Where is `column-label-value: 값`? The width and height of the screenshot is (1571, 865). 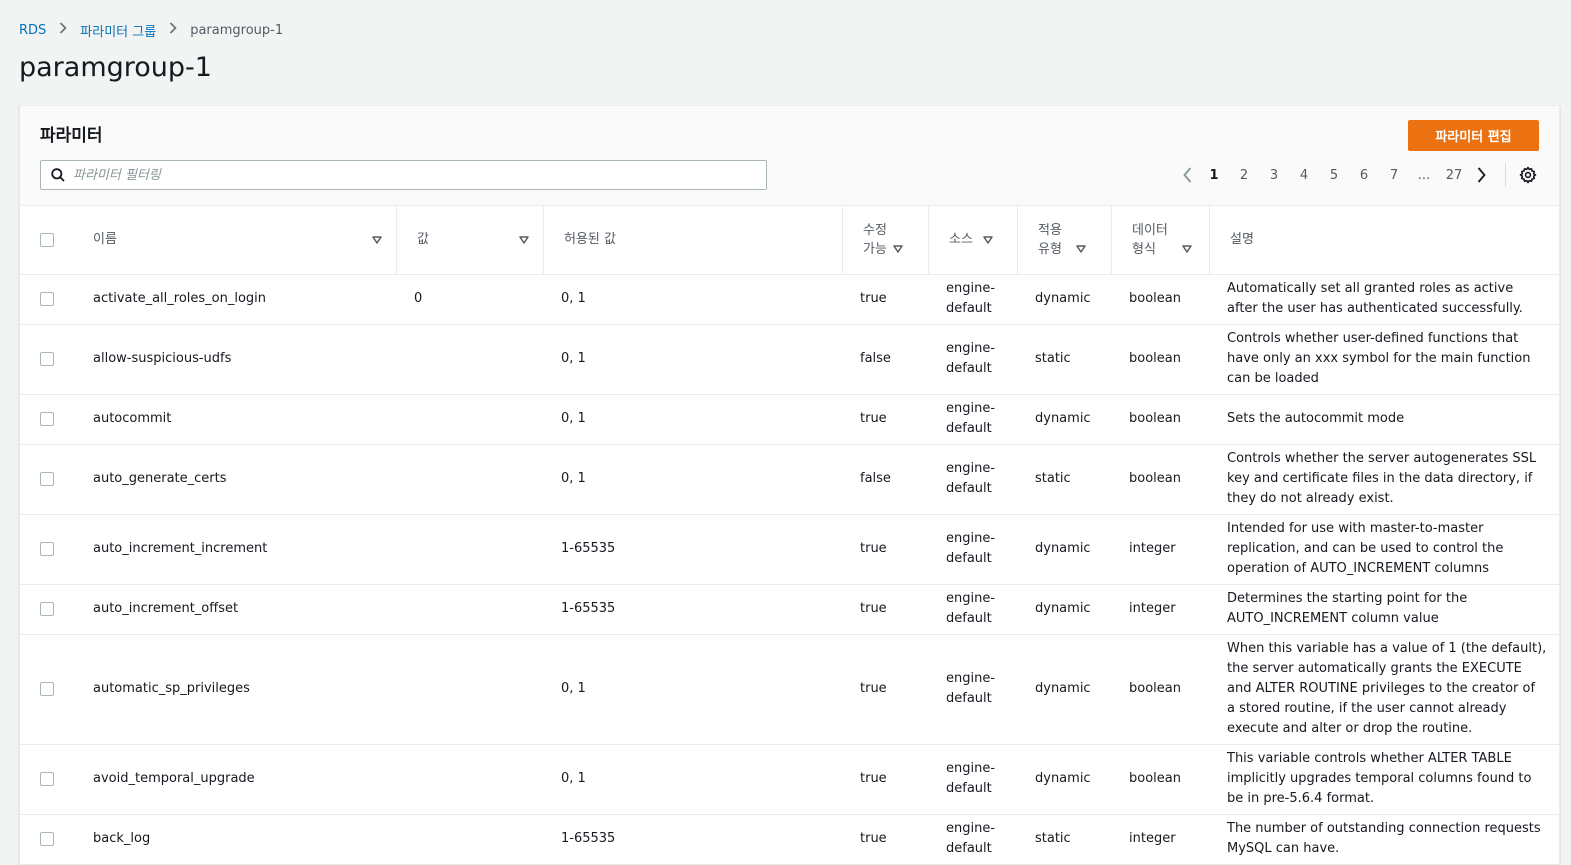 column-label-value: 값 is located at coordinates (423, 240).